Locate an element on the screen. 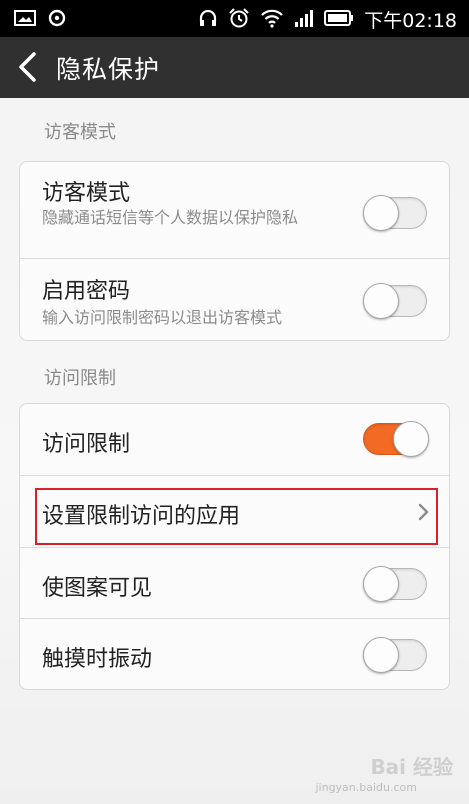  pattern-visible-toggle is located at coordinates (395, 584).